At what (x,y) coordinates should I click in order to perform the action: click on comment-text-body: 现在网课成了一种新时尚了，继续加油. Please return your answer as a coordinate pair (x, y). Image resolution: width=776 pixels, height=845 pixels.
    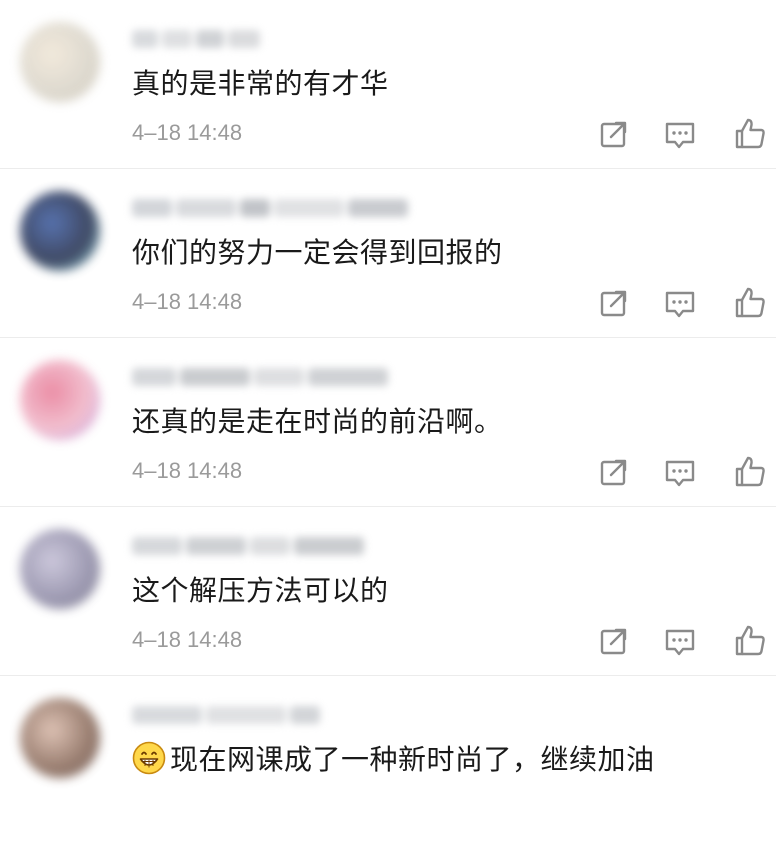
    Looking at the image, I should click on (412, 759).